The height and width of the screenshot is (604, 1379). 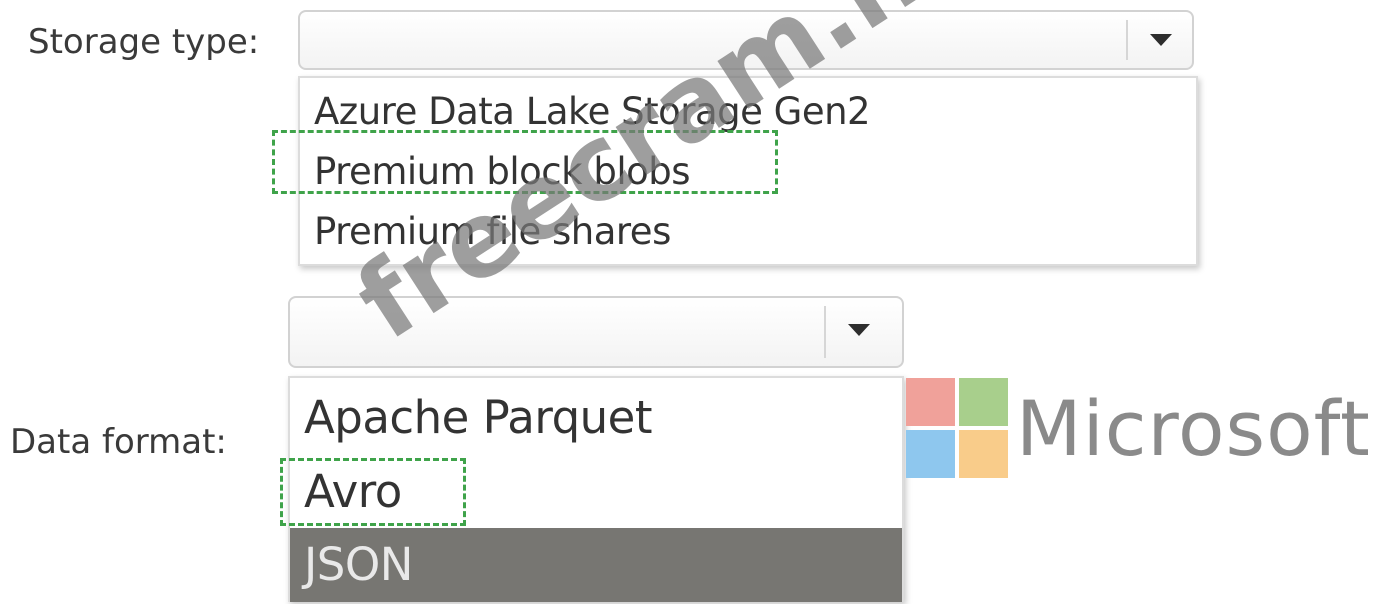 What do you see at coordinates (118, 442) in the screenshot?
I see `data-format-label: Data format:` at bounding box center [118, 442].